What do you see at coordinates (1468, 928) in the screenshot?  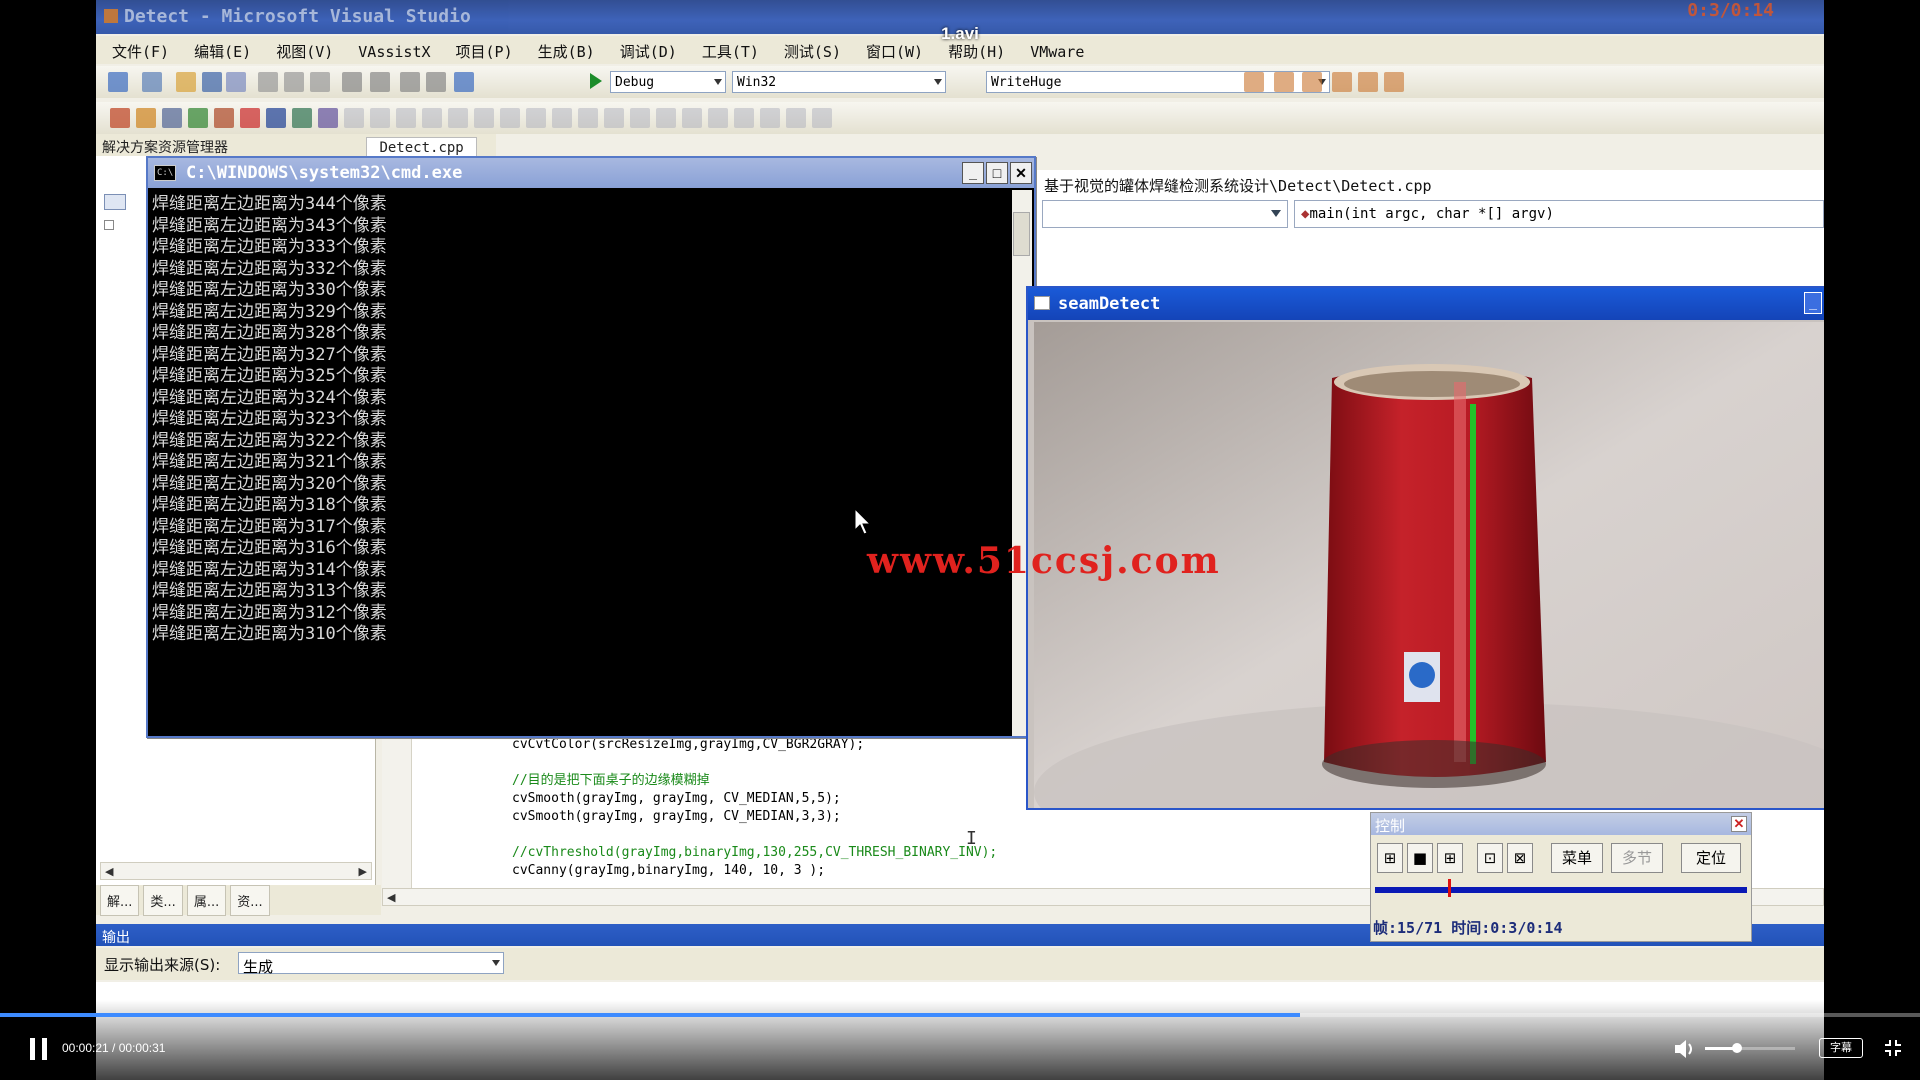 I see `frame-info: 帧:15/71 时间:0:3/0:14` at bounding box center [1468, 928].